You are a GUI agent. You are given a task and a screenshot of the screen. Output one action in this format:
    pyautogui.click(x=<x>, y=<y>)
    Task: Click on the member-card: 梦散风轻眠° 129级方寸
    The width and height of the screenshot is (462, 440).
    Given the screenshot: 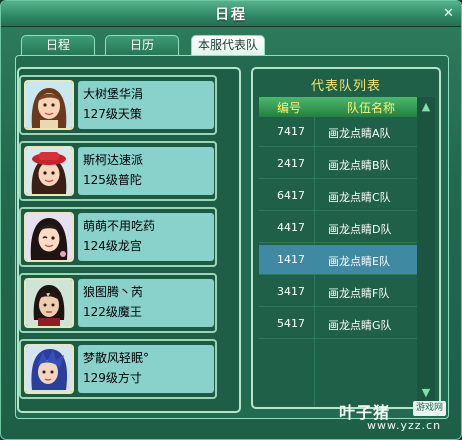 What is the action you would take?
    pyautogui.click(x=118, y=369)
    